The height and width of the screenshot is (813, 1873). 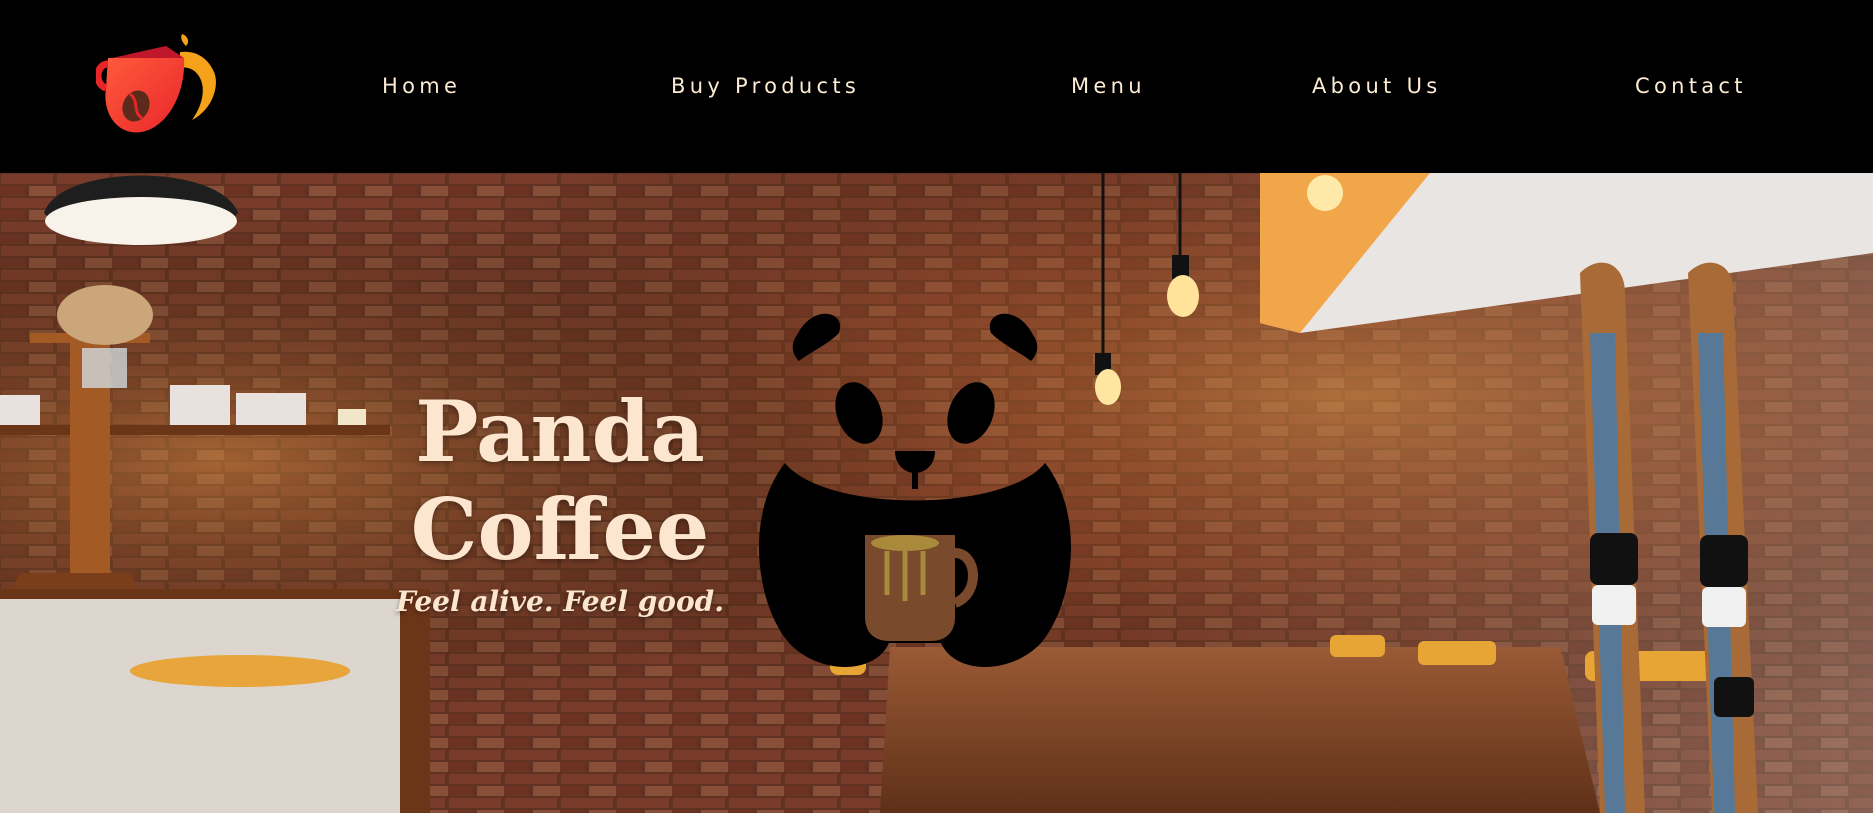 What do you see at coordinates (560, 601) in the screenshot?
I see `hero-tagline: Feel alive. Feel good.` at bounding box center [560, 601].